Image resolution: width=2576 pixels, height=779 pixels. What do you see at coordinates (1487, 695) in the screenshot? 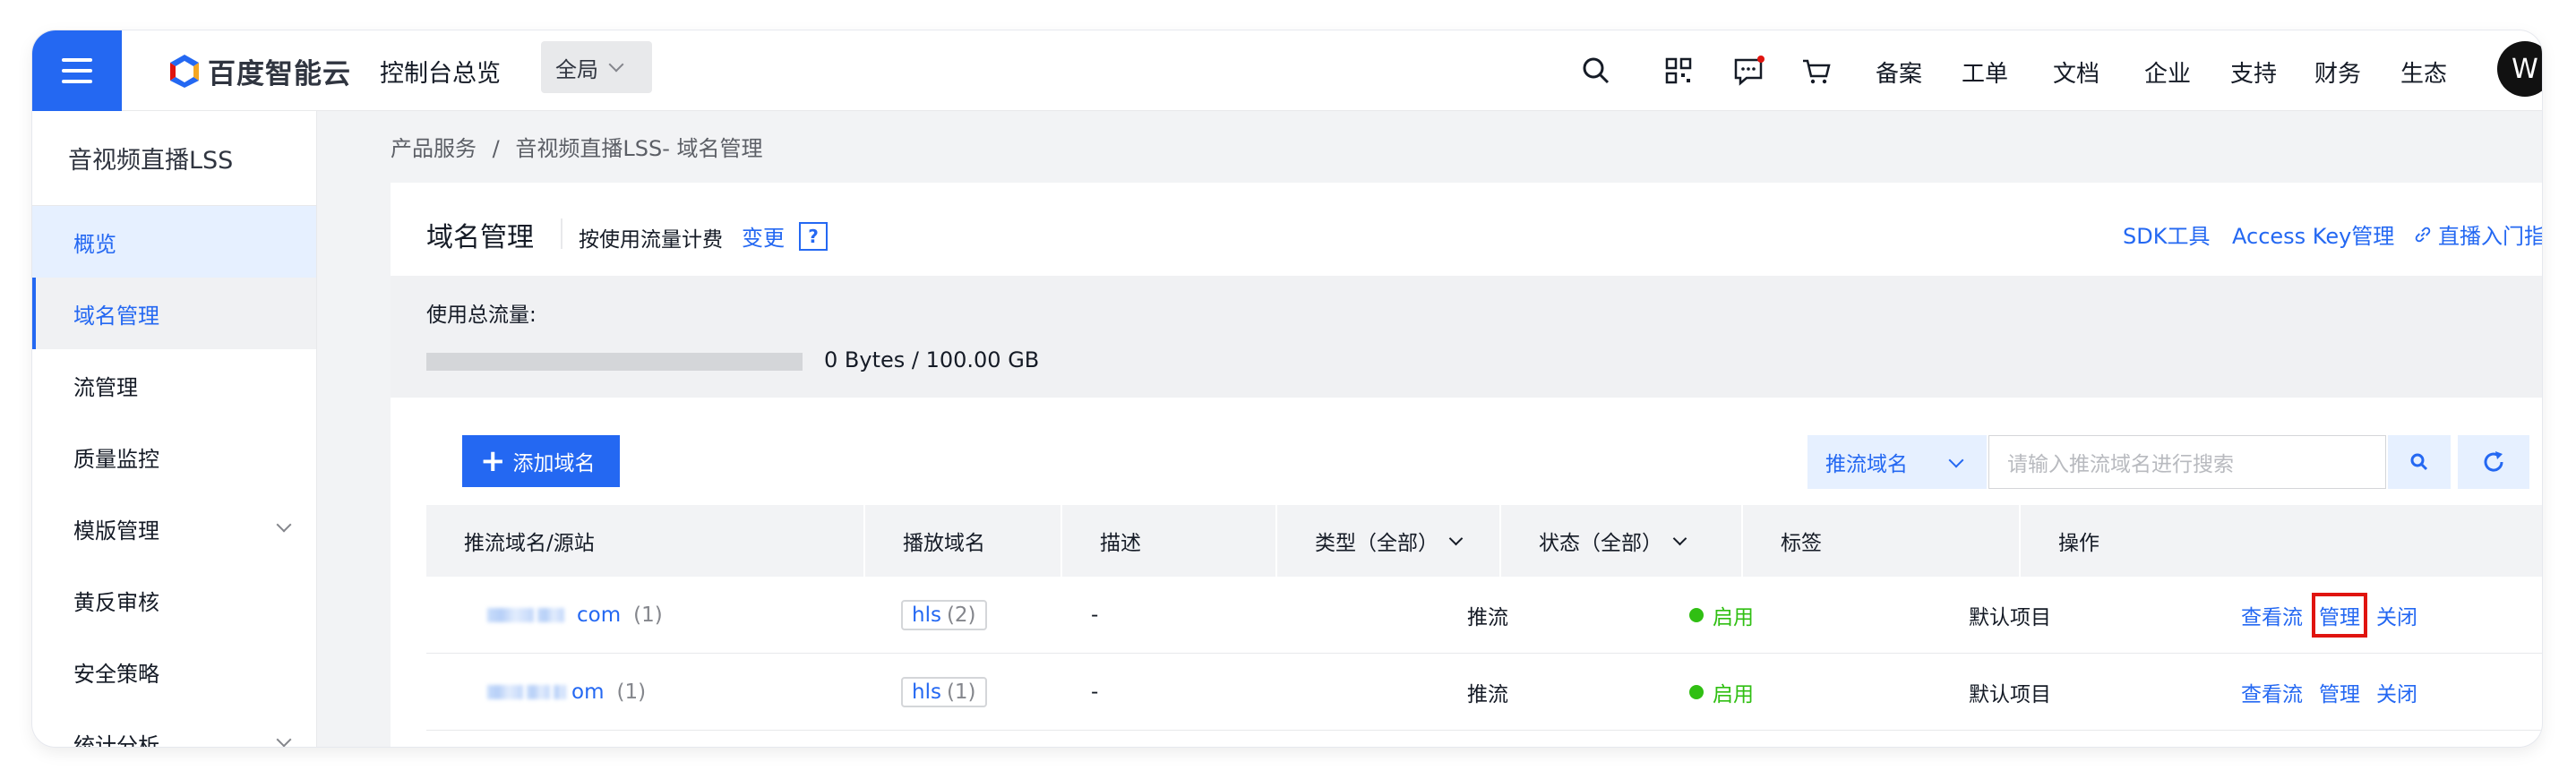
I see `type-cell: 推流` at bounding box center [1487, 695].